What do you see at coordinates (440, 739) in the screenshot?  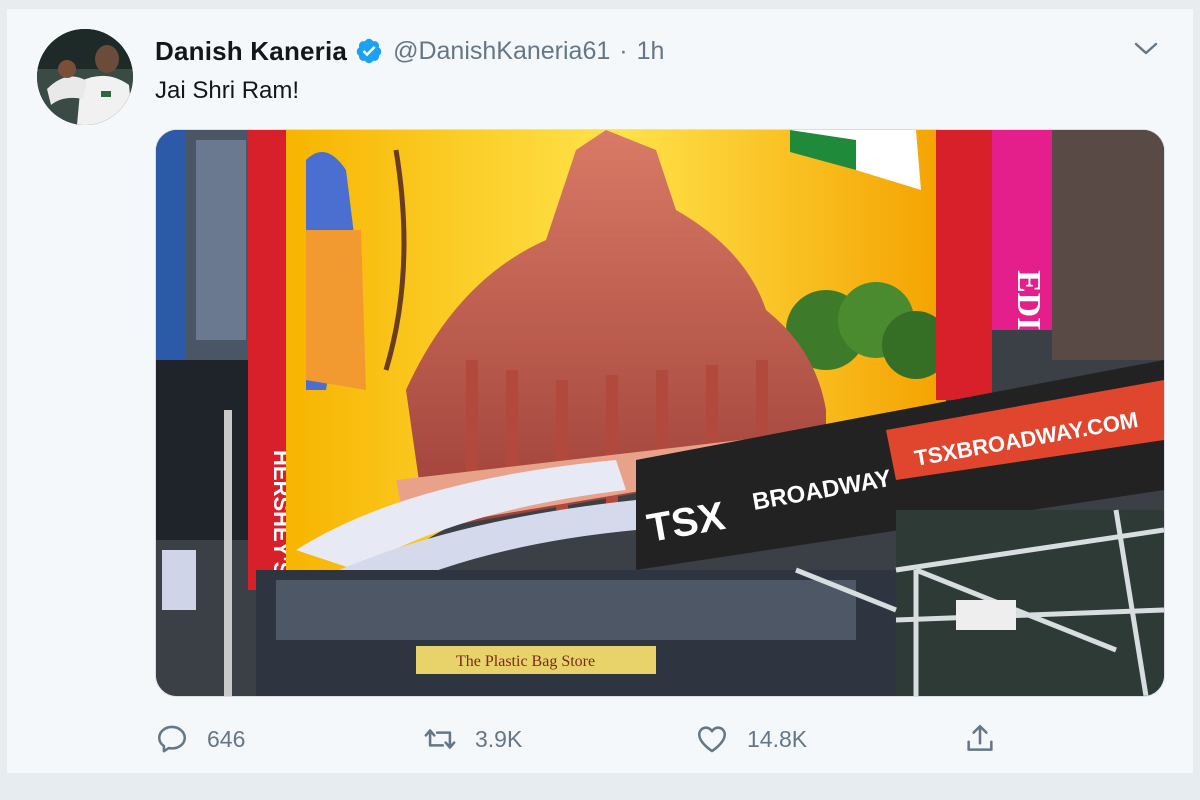 I see `retweet-icon` at bounding box center [440, 739].